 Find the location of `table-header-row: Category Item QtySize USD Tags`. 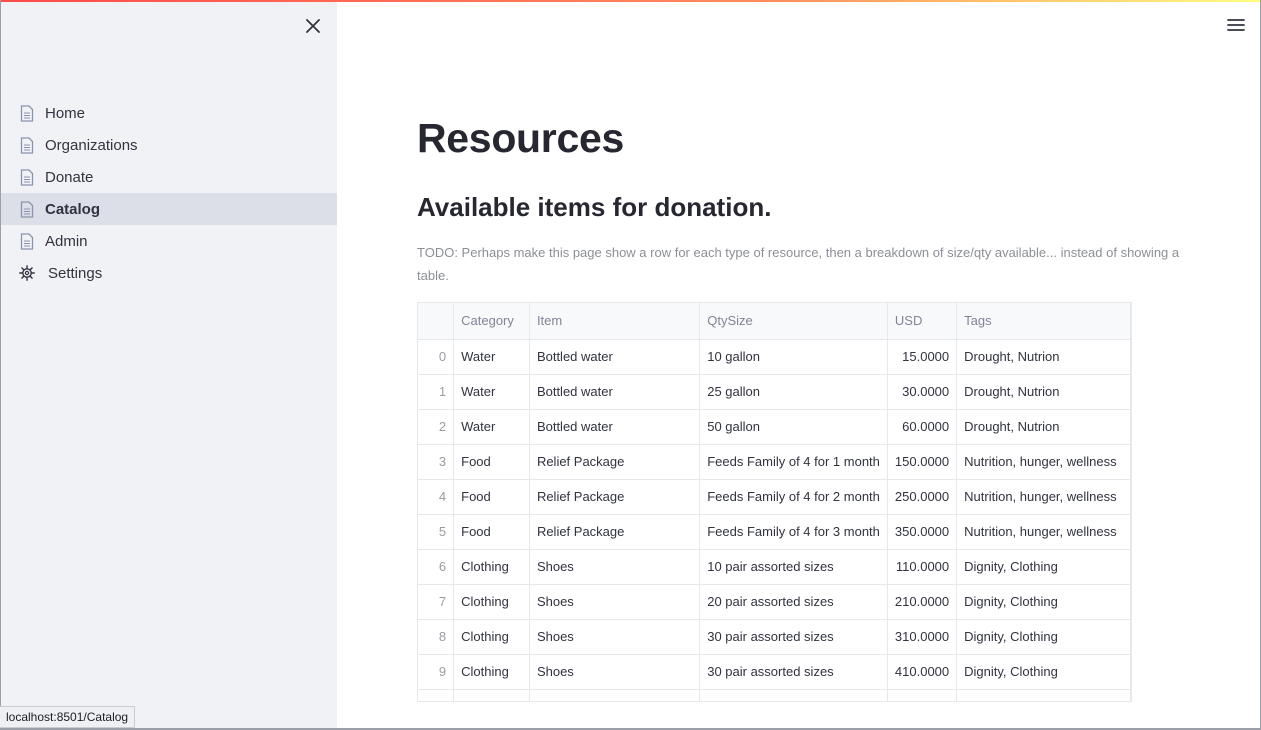

table-header-row: Category Item QtySize USD Tags is located at coordinates (774, 321).